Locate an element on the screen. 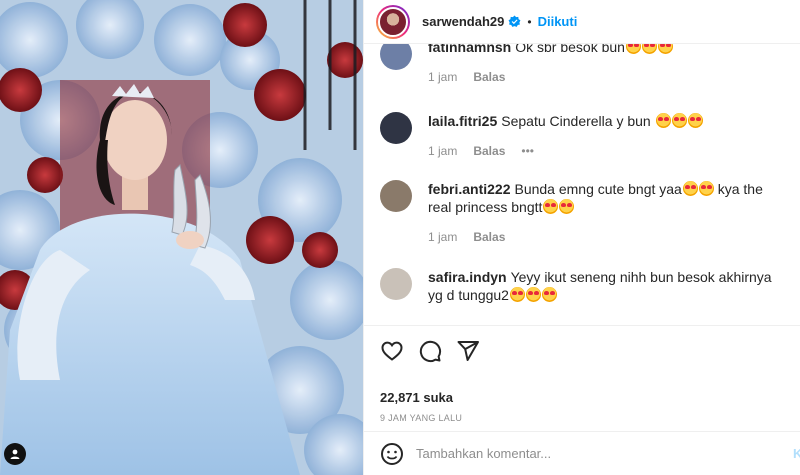 The image size is (800, 475). comment-item: fatinhamnsh Ok sbr besok bun 1 jam Balas is located at coordinates (585, 64).